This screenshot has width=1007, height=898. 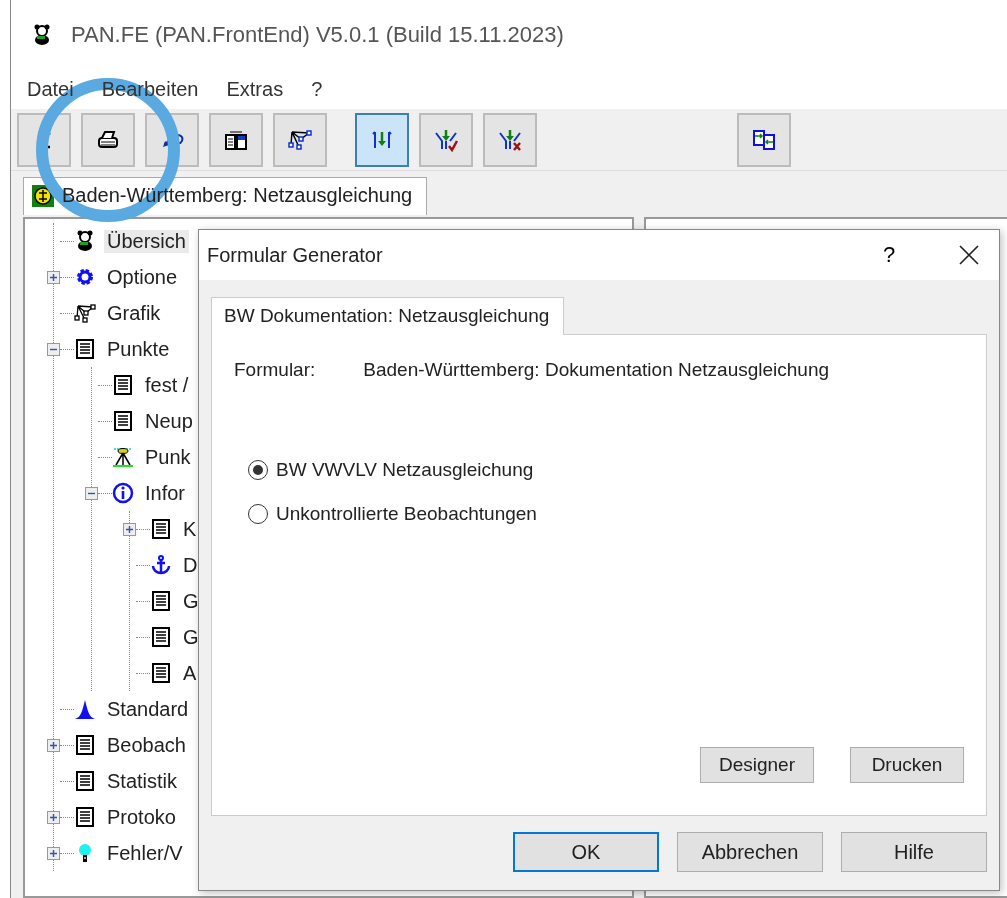 I want to click on tree-item: Neup, so click(x=169, y=421).